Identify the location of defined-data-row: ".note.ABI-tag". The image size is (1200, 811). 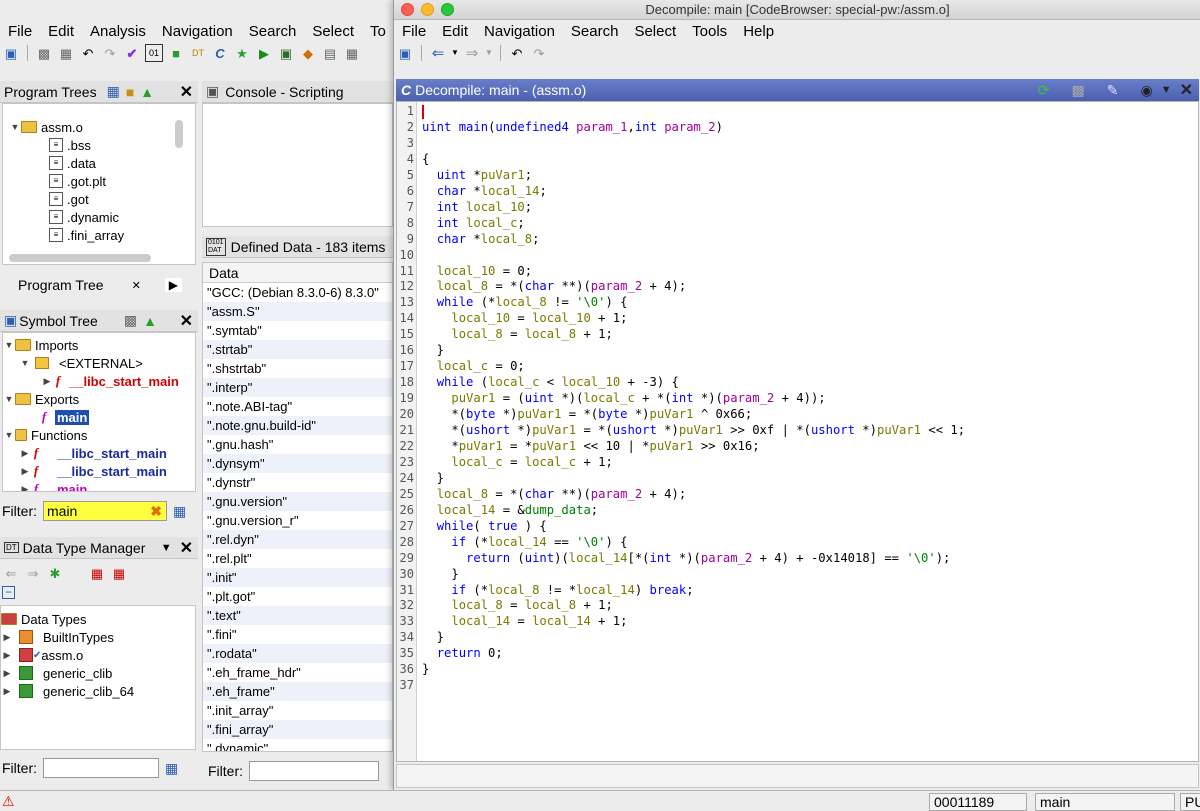
(297, 406).